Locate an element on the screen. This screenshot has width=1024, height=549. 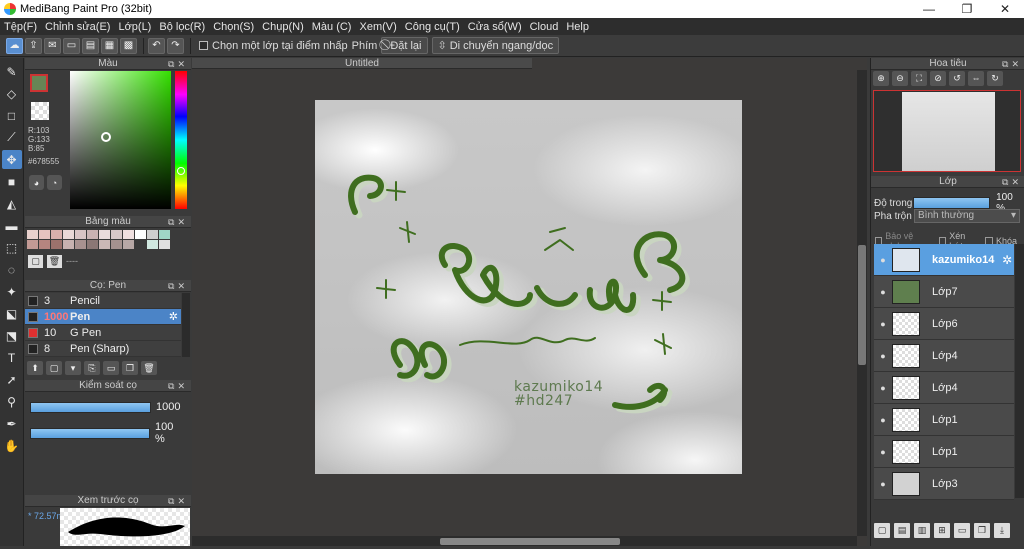
layer-row: ● Lớp3 is located at coordinates (944, 484).